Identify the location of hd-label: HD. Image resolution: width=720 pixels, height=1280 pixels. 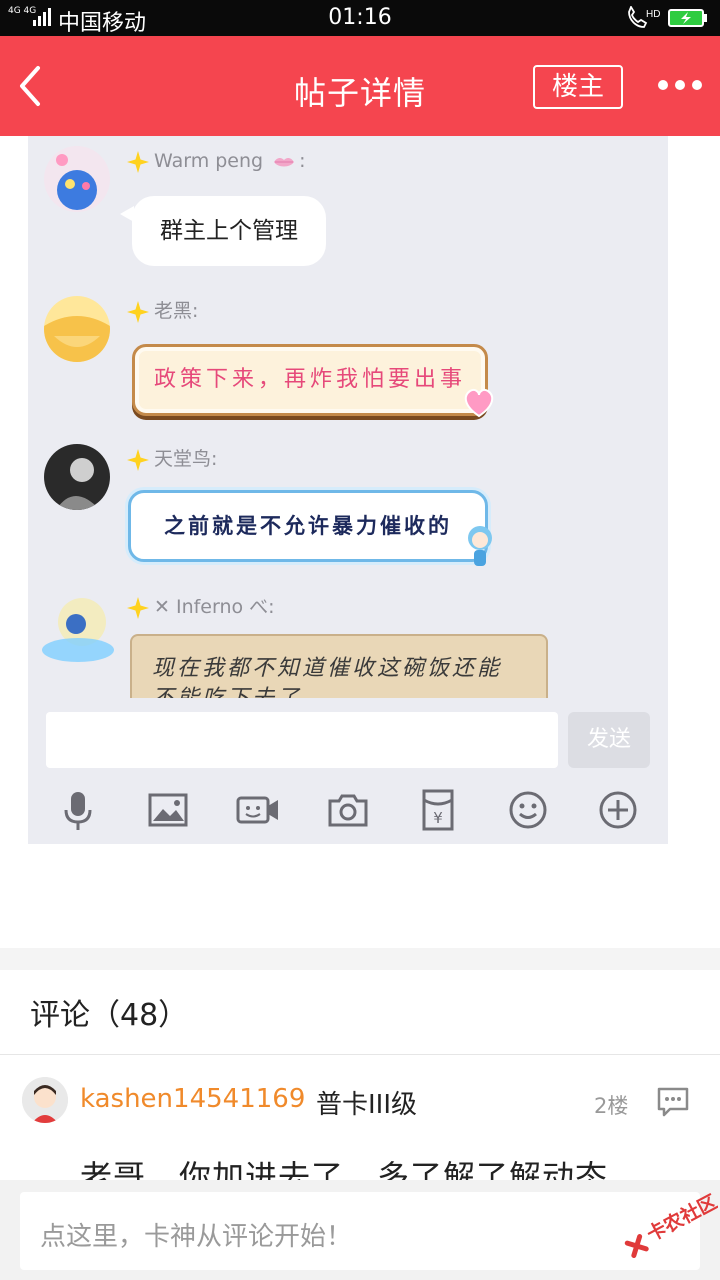
(653, 14).